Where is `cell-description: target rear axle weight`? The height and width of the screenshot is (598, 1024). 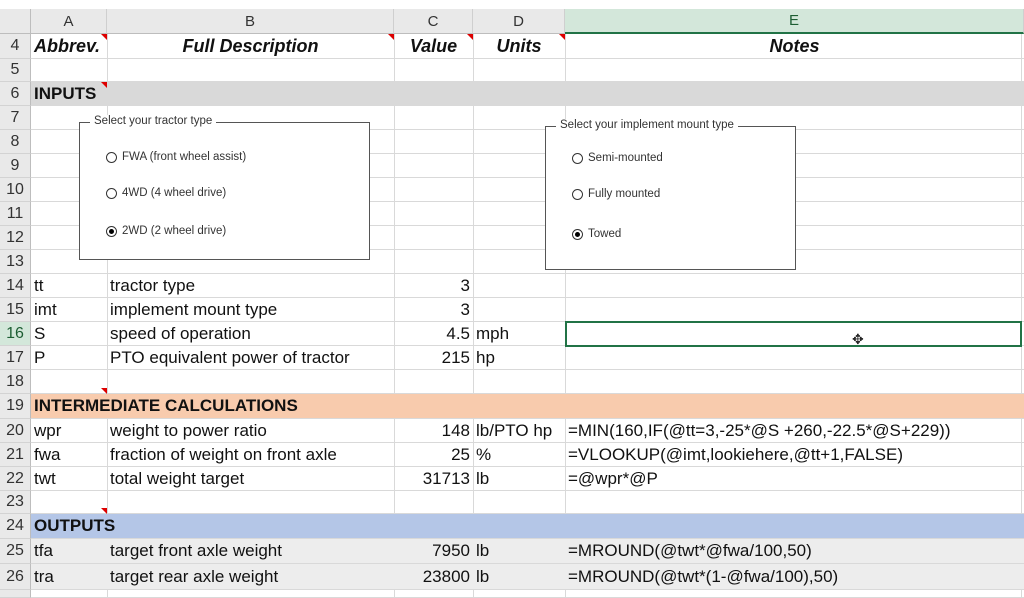
cell-description: target rear axle weight is located at coordinates (250, 576).